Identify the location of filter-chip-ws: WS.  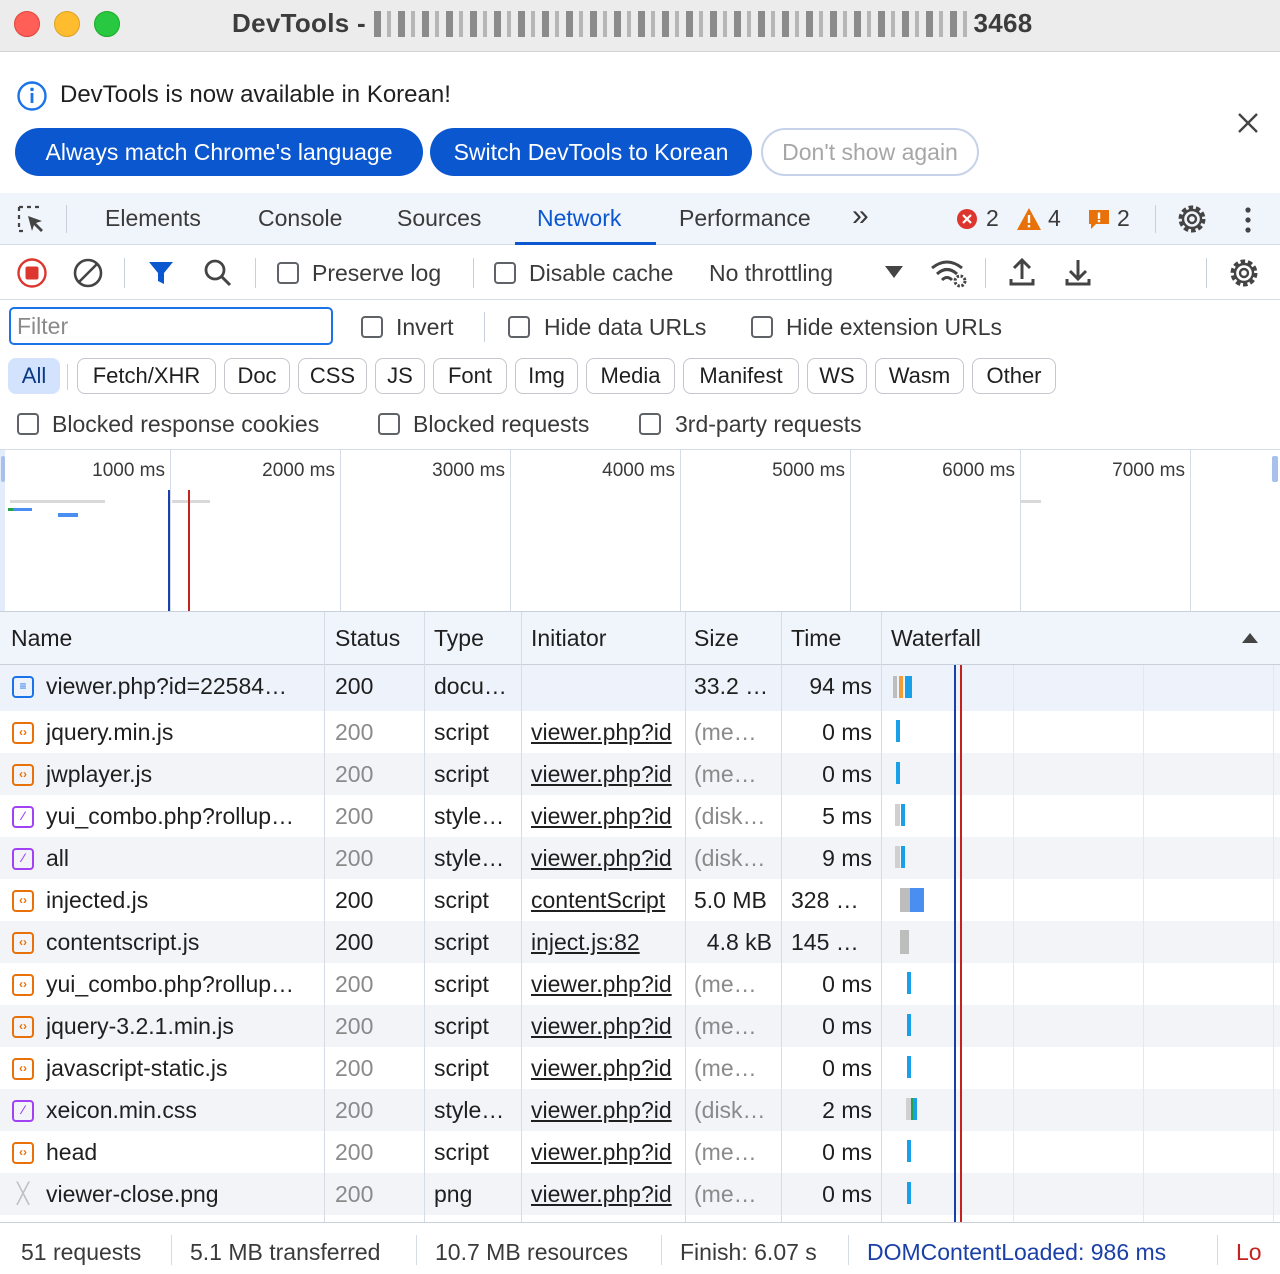
(837, 376).